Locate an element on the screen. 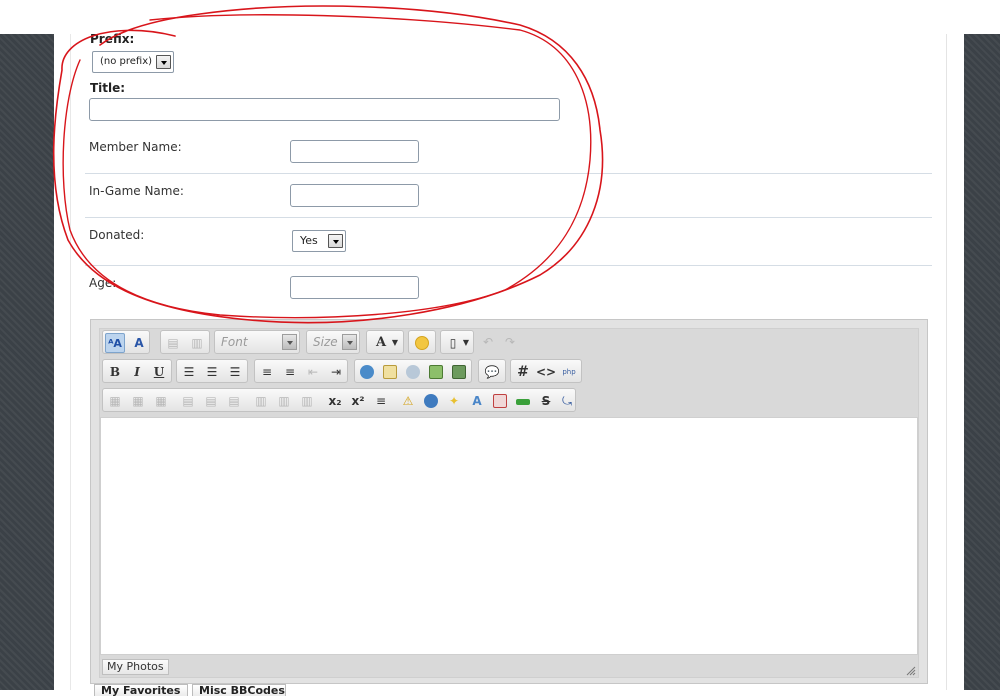  tab-my-favorites: My Favorites is located at coordinates (141, 690).